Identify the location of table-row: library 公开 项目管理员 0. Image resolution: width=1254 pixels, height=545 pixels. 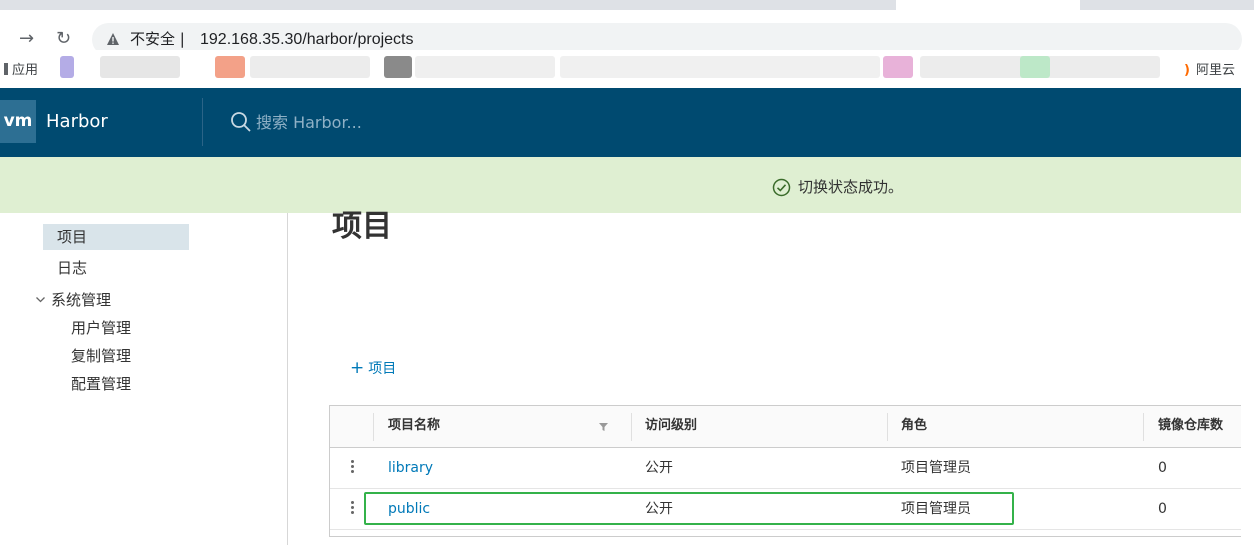
(792, 468).